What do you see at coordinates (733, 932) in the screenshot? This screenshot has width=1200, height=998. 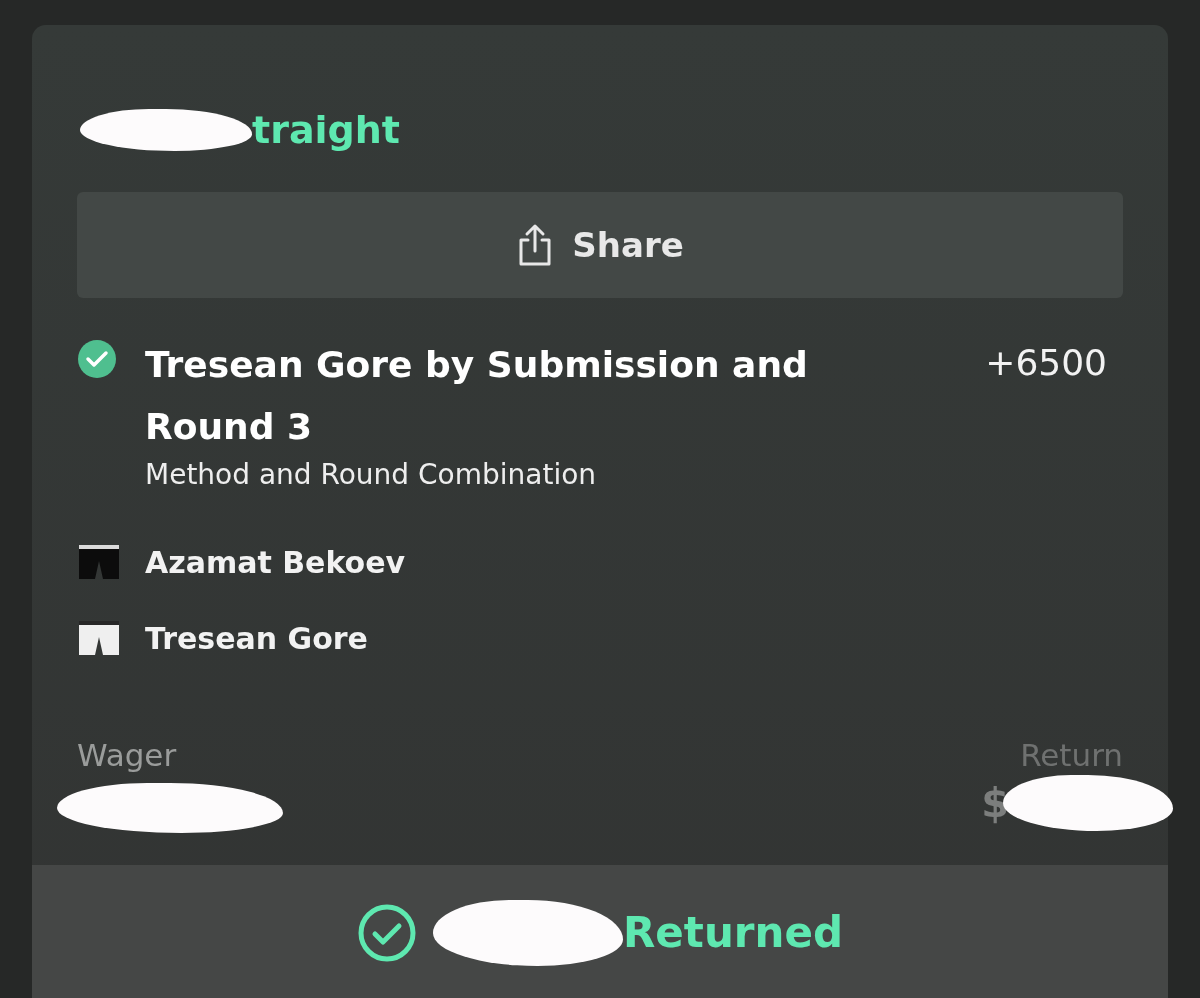 I see `status-text: Returned` at bounding box center [733, 932].